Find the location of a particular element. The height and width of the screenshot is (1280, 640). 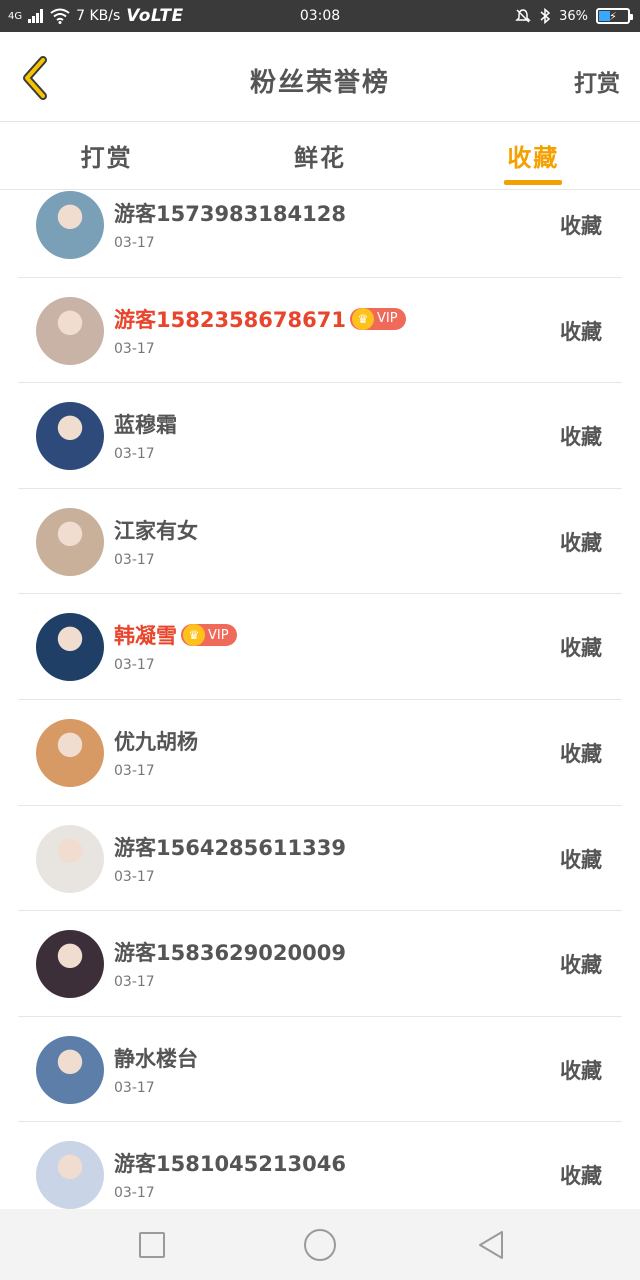

list-item: 游客1564285611339 03-17 收藏 is located at coordinates (320, 859).